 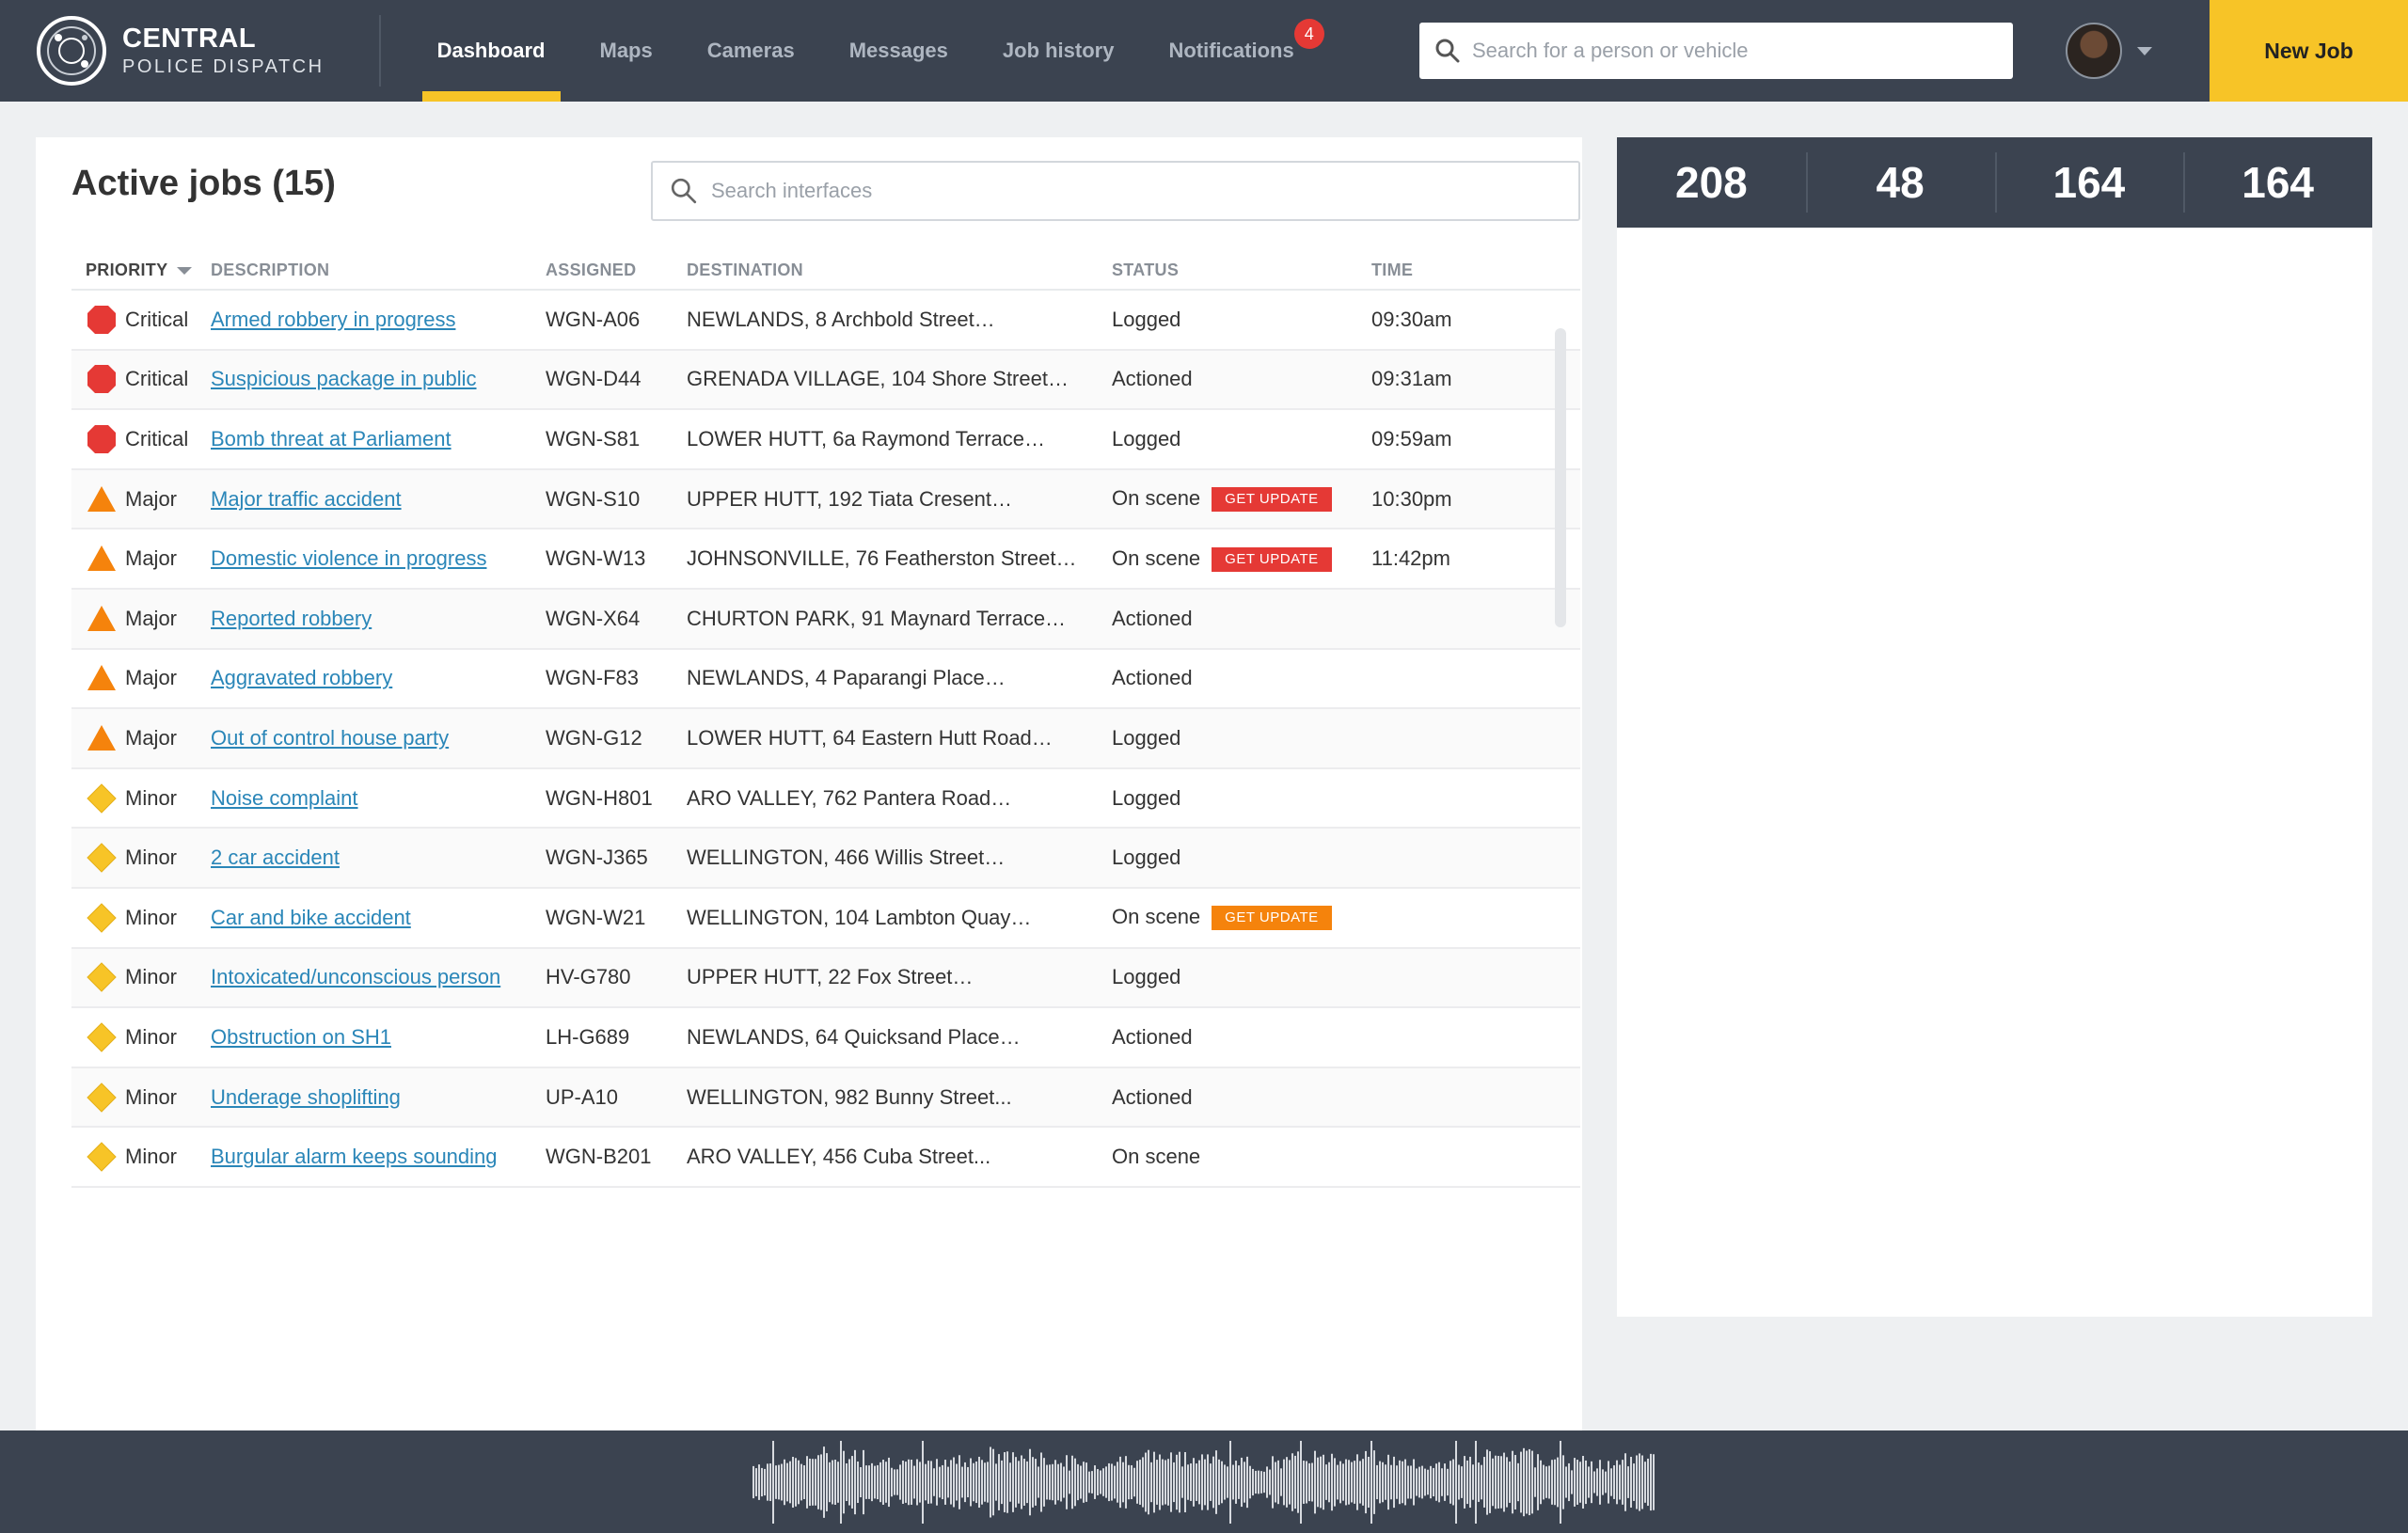 What do you see at coordinates (333, 320) in the screenshot?
I see `job-description-link: Armed robbery in progress` at bounding box center [333, 320].